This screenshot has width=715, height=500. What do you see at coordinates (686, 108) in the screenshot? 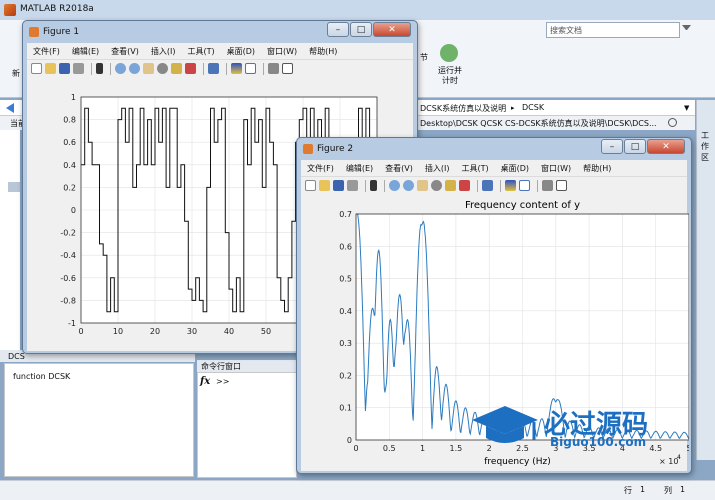
I see `chevron-down-icon: ▼` at bounding box center [686, 108].